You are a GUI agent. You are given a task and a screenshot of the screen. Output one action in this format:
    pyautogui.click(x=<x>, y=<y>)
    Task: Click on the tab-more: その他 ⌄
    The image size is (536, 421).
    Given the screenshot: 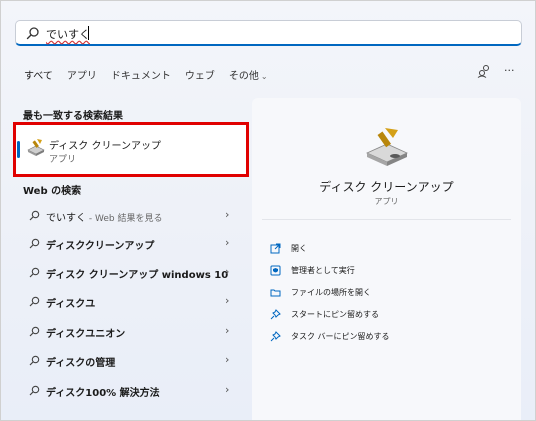 What is the action you would take?
    pyautogui.click(x=248, y=74)
    